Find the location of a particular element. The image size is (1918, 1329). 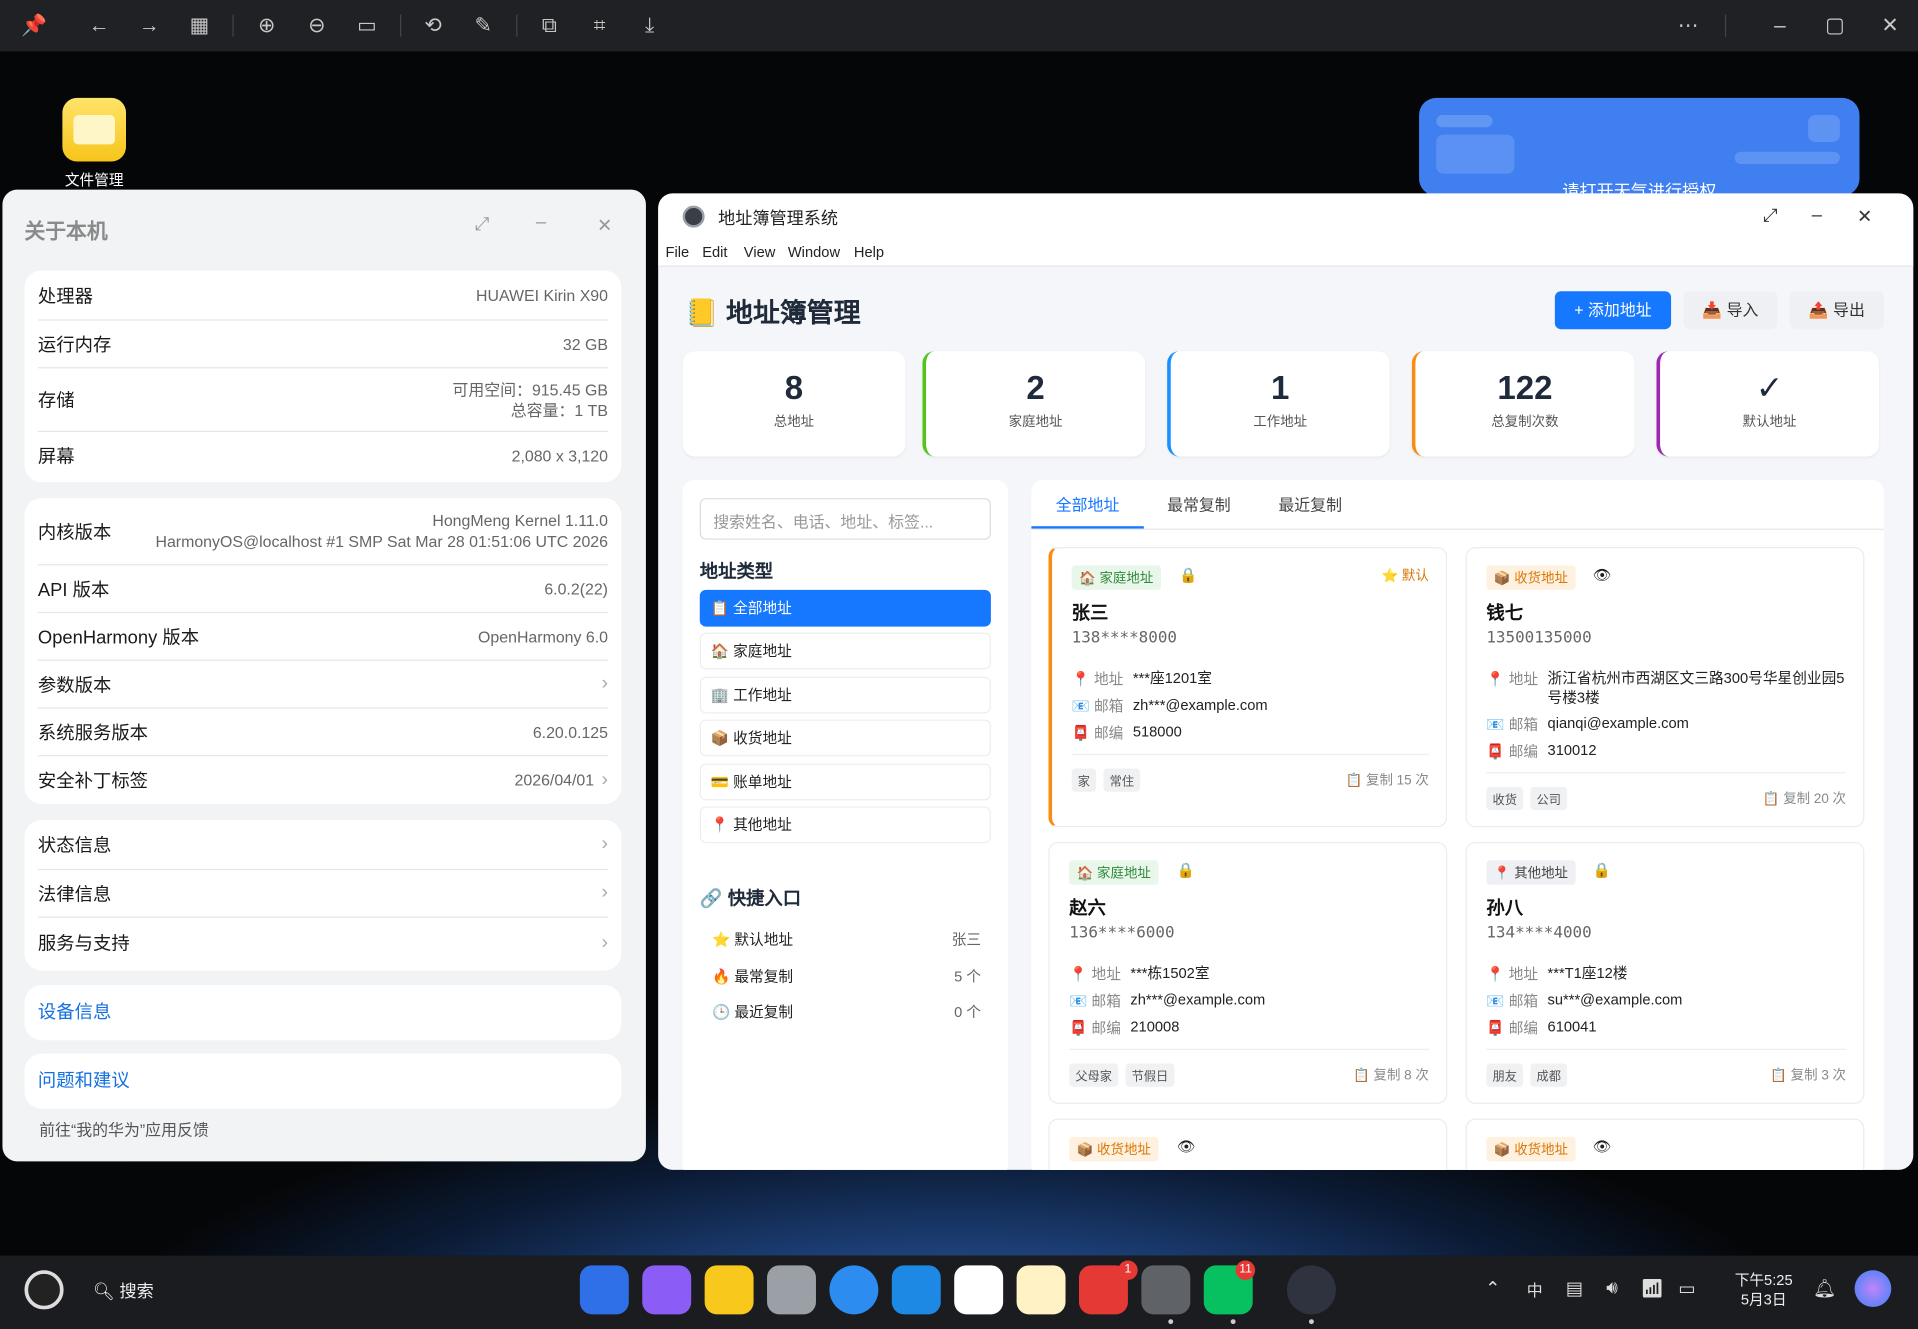

type-filter-billing: 💳 账单地址 is located at coordinates (845, 782).